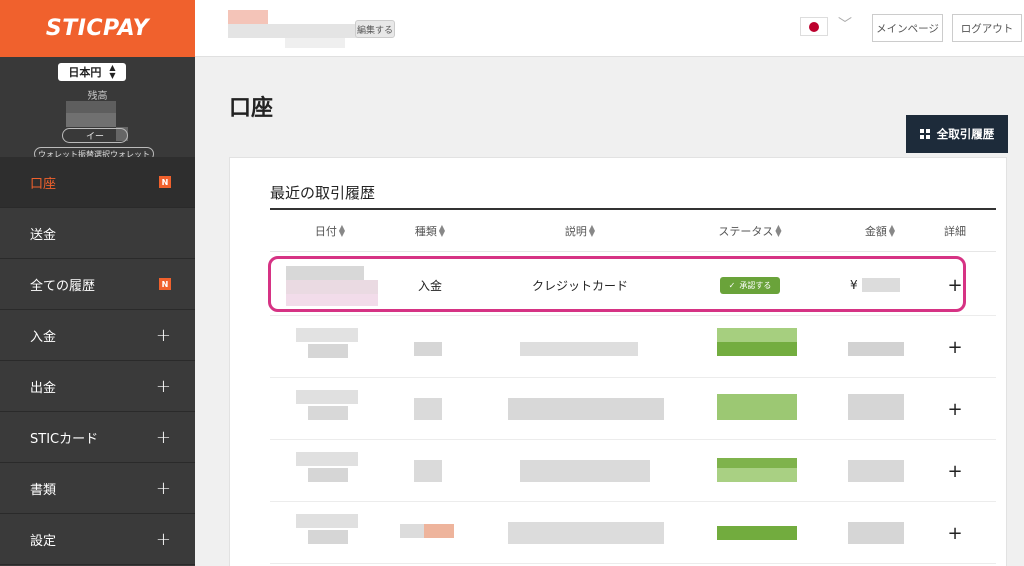 The height and width of the screenshot is (566, 1024). I want to click on sidebar-item-stic-card: STICカード +, so click(97, 437).